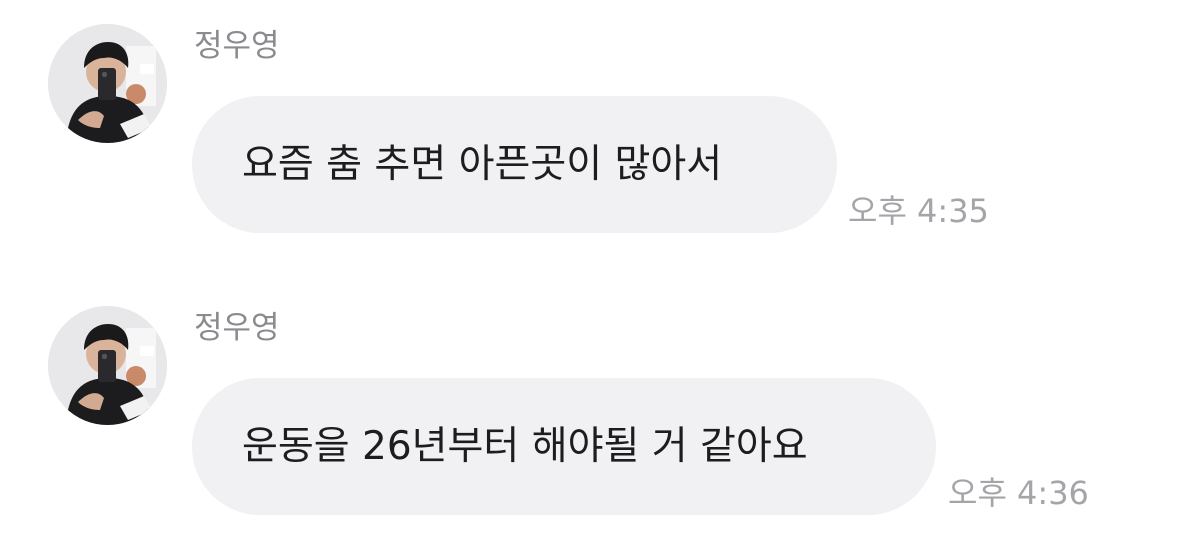 The image size is (1179, 547). I want to click on message-text: 운동을 26년부터 해야될 거 같아요, so click(525, 446).